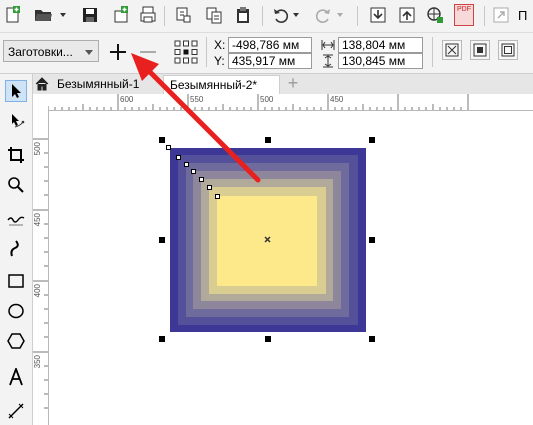 The width and height of the screenshot is (533, 425). I want to click on freehand-tool-icon, so click(16, 219).